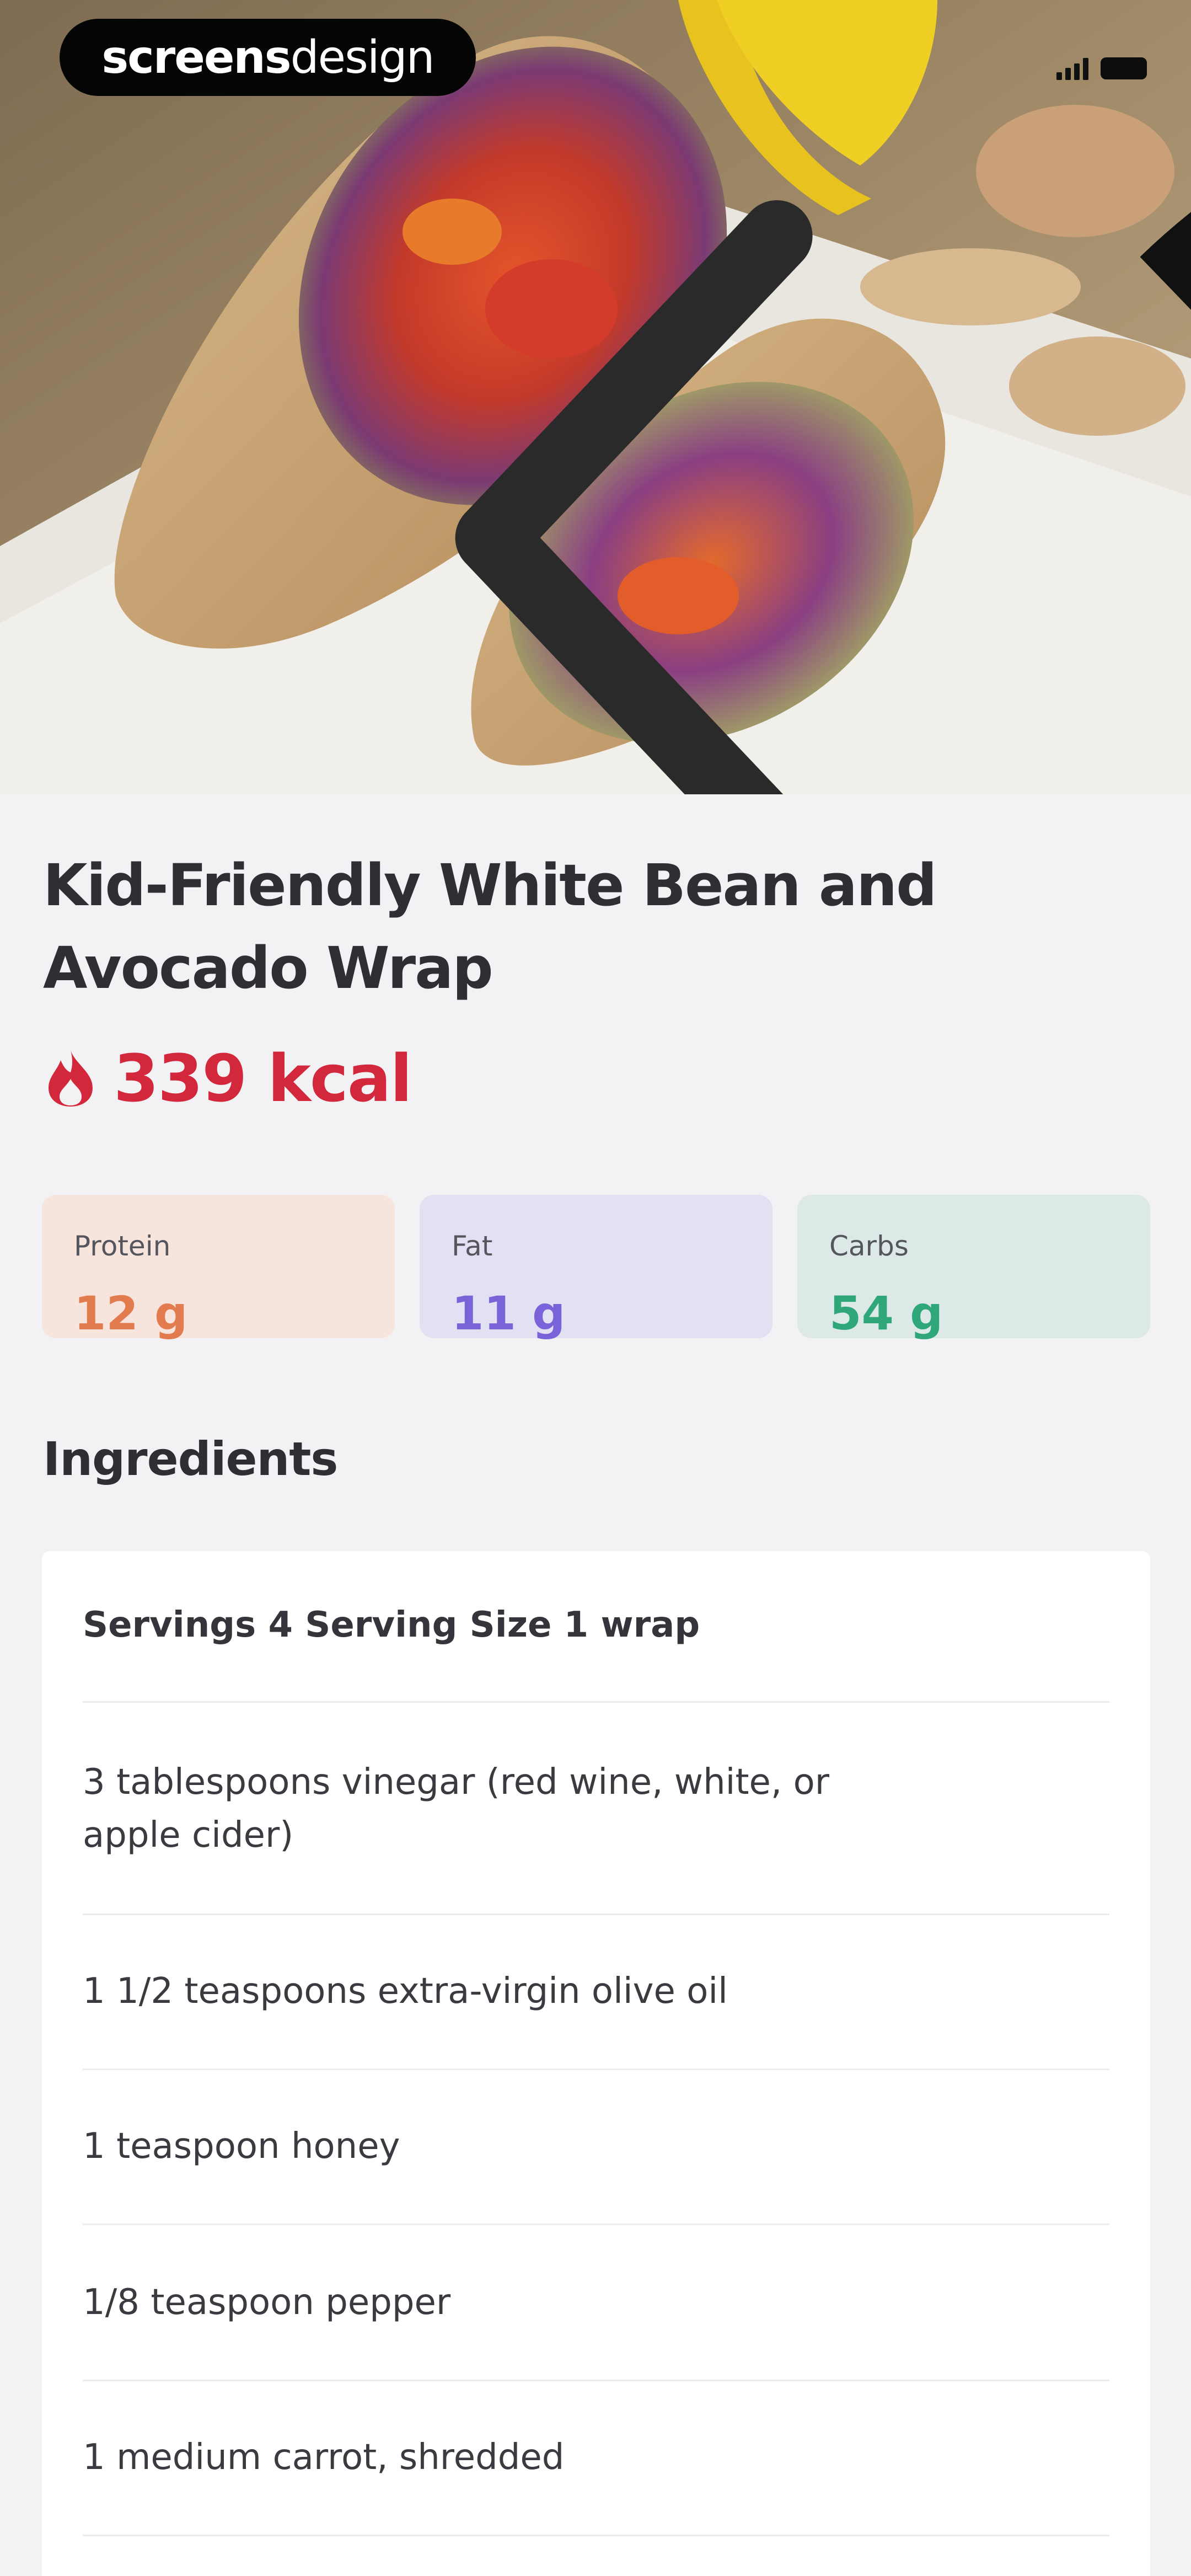 The height and width of the screenshot is (2576, 1191). I want to click on flame-icon, so click(71, 1078).